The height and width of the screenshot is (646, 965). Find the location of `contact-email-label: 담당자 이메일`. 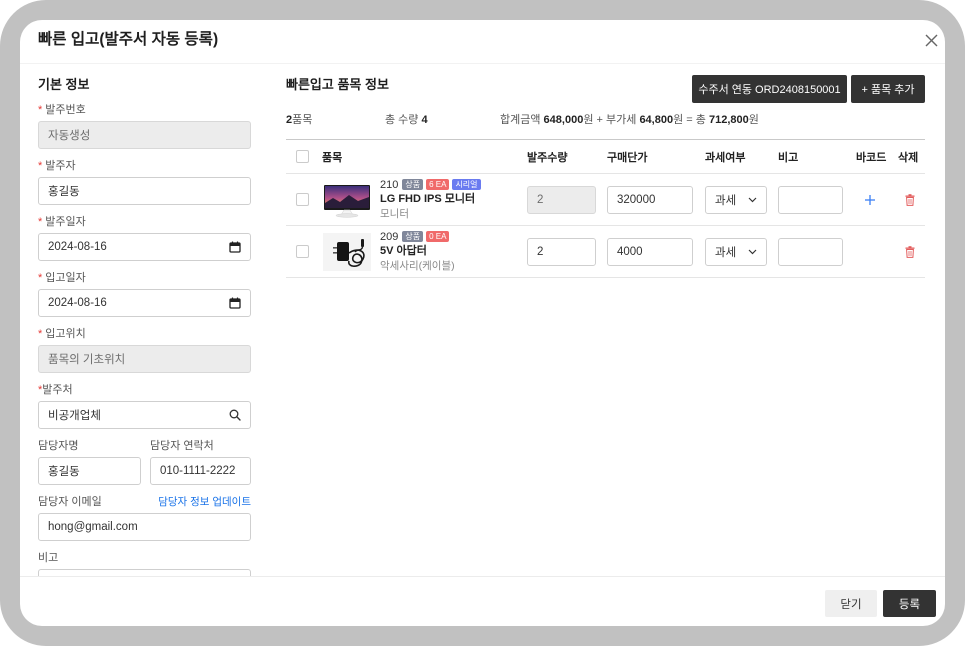

contact-email-label: 담당자 이메일 is located at coordinates (70, 502).